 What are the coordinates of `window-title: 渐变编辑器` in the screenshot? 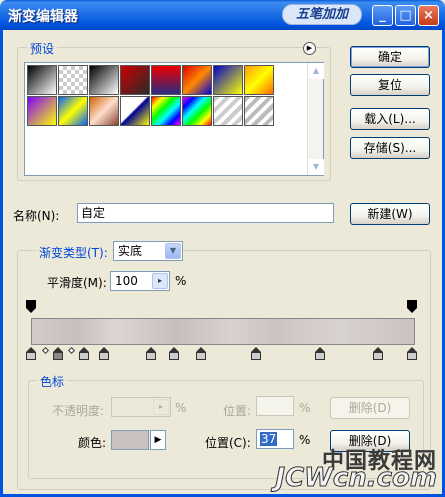 It's located at (43, 17).